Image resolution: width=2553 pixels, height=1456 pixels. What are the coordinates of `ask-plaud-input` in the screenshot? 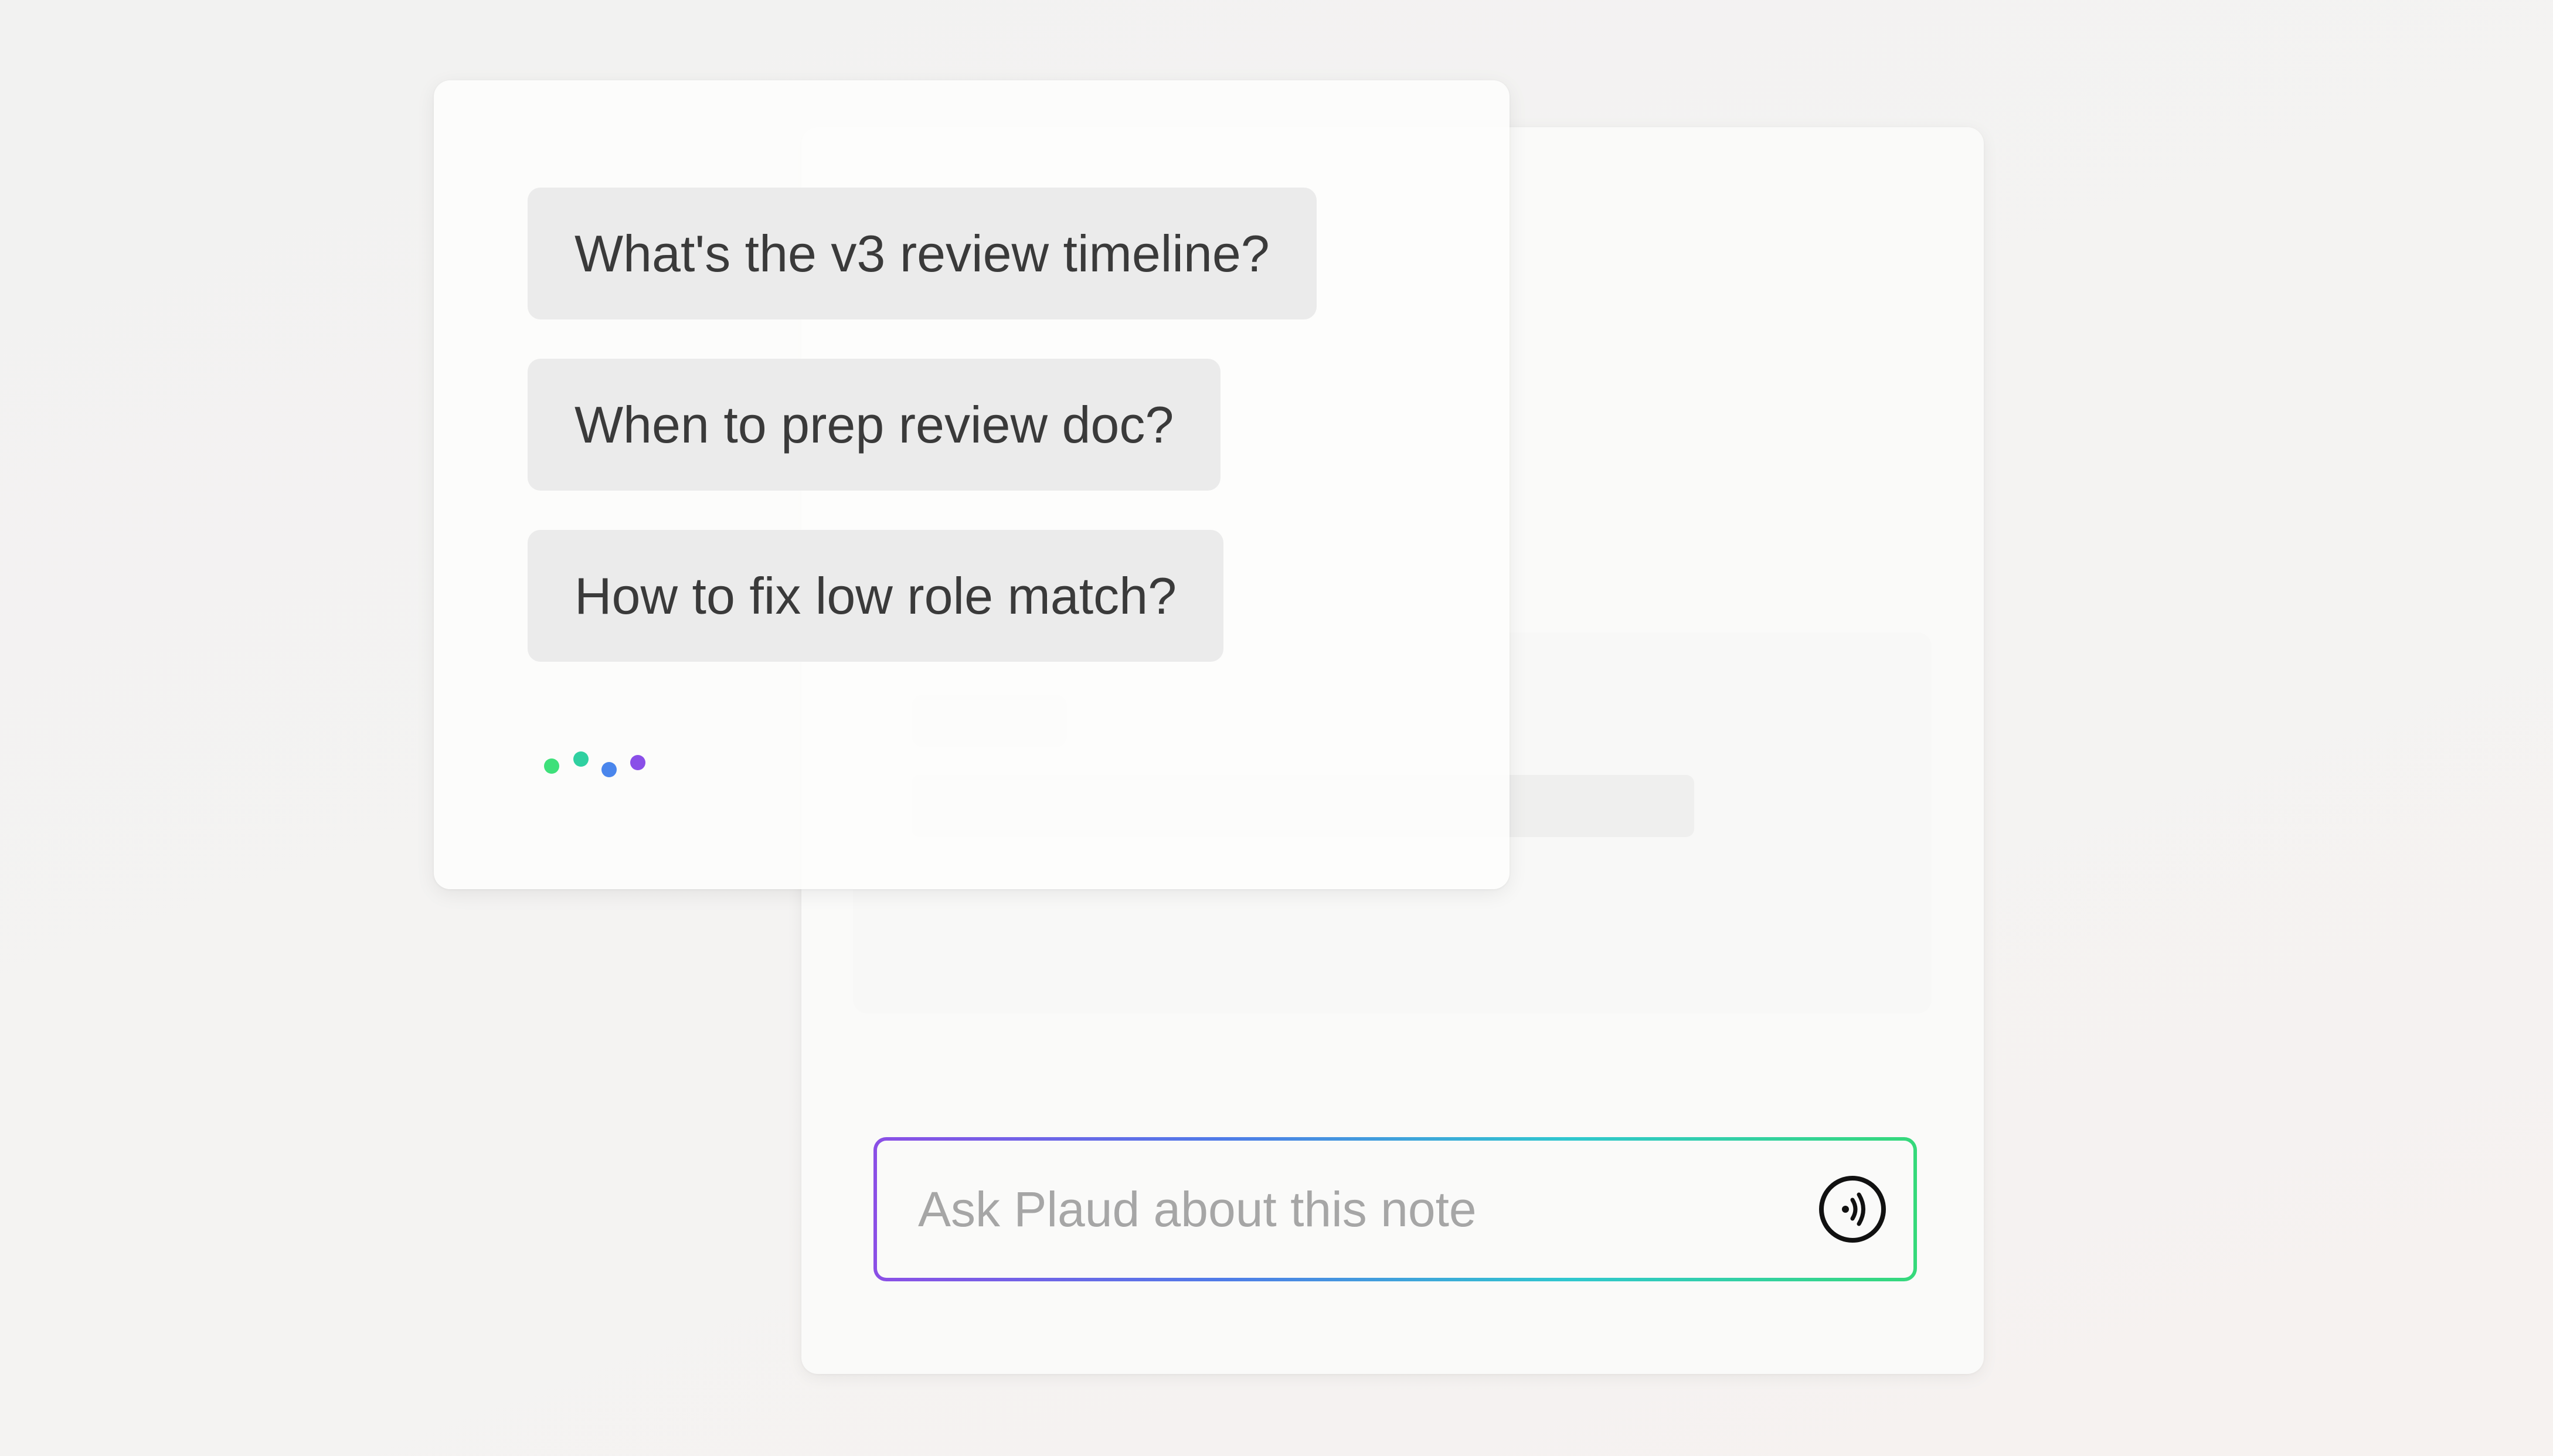 It's located at (1343, 1210).